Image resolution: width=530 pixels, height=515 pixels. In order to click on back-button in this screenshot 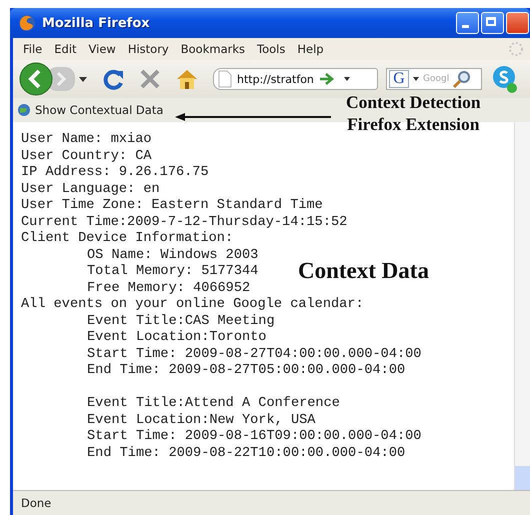, I will do `click(36, 79)`.